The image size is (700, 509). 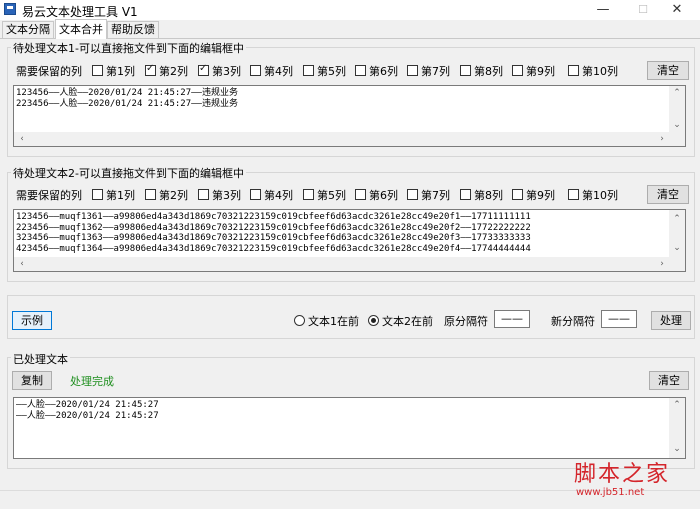 What do you see at coordinates (226, 71) in the screenshot?
I see `text1-col-3-label: 第3列` at bounding box center [226, 71].